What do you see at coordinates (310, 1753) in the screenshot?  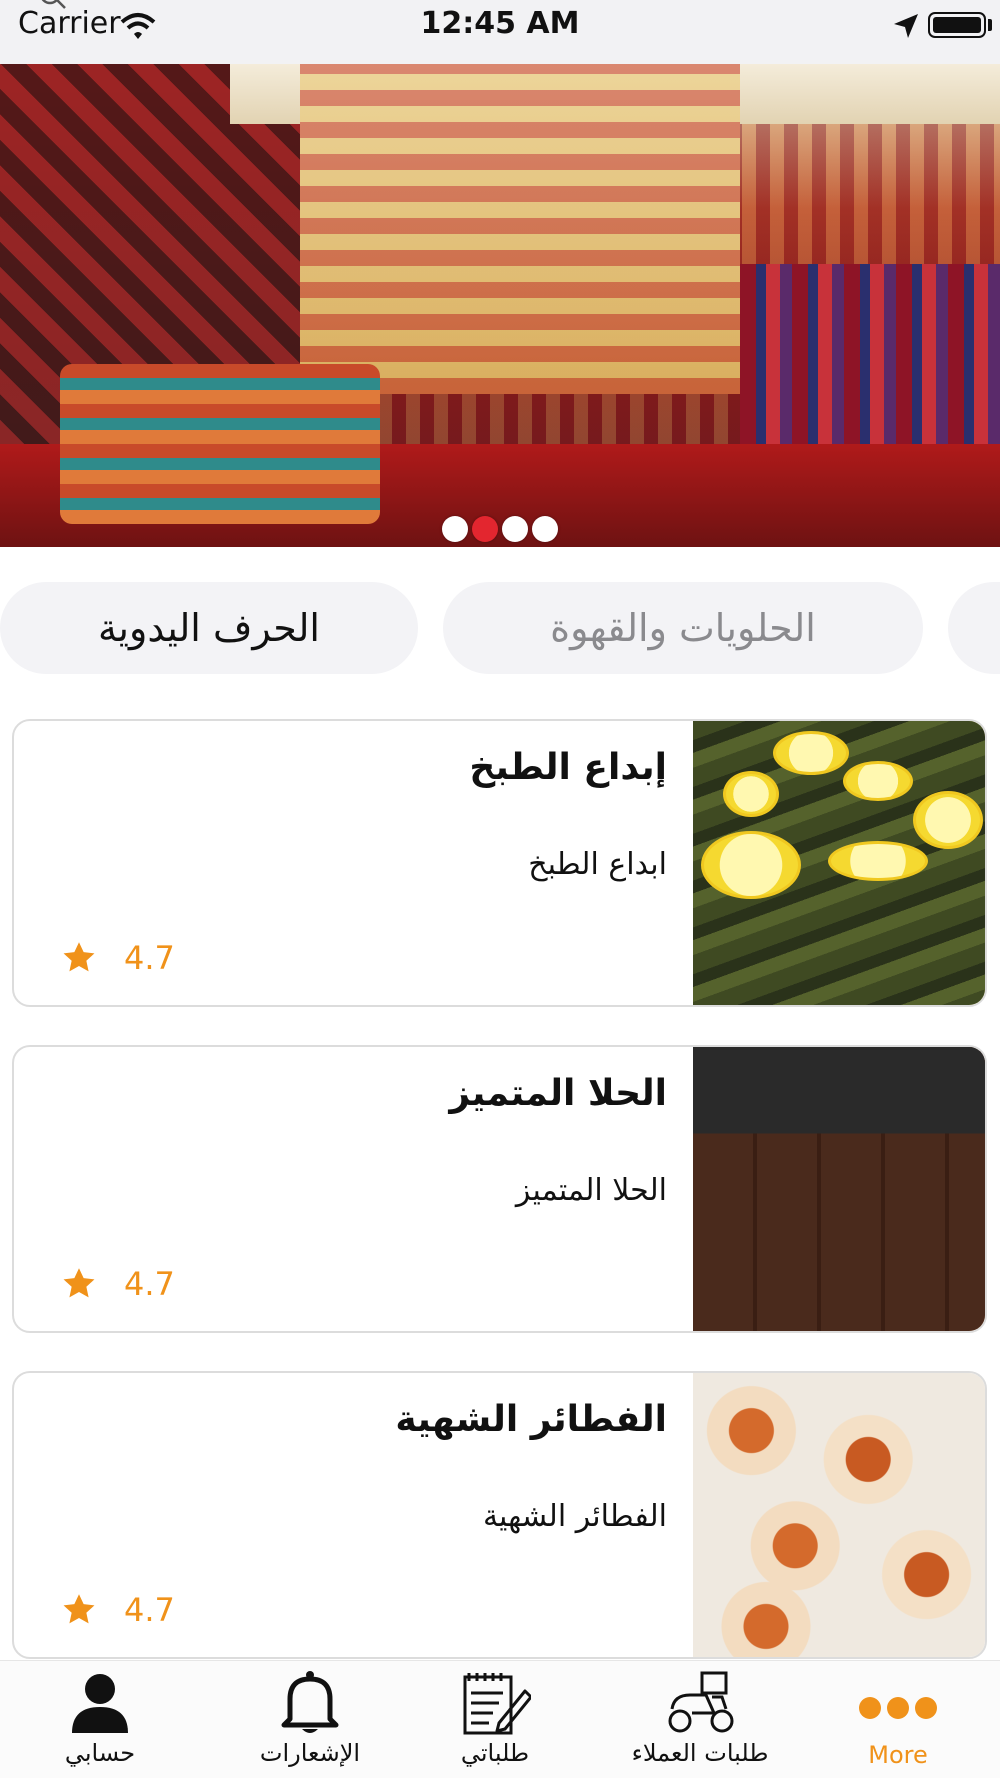 I see `tab-label: الإشعارات` at bounding box center [310, 1753].